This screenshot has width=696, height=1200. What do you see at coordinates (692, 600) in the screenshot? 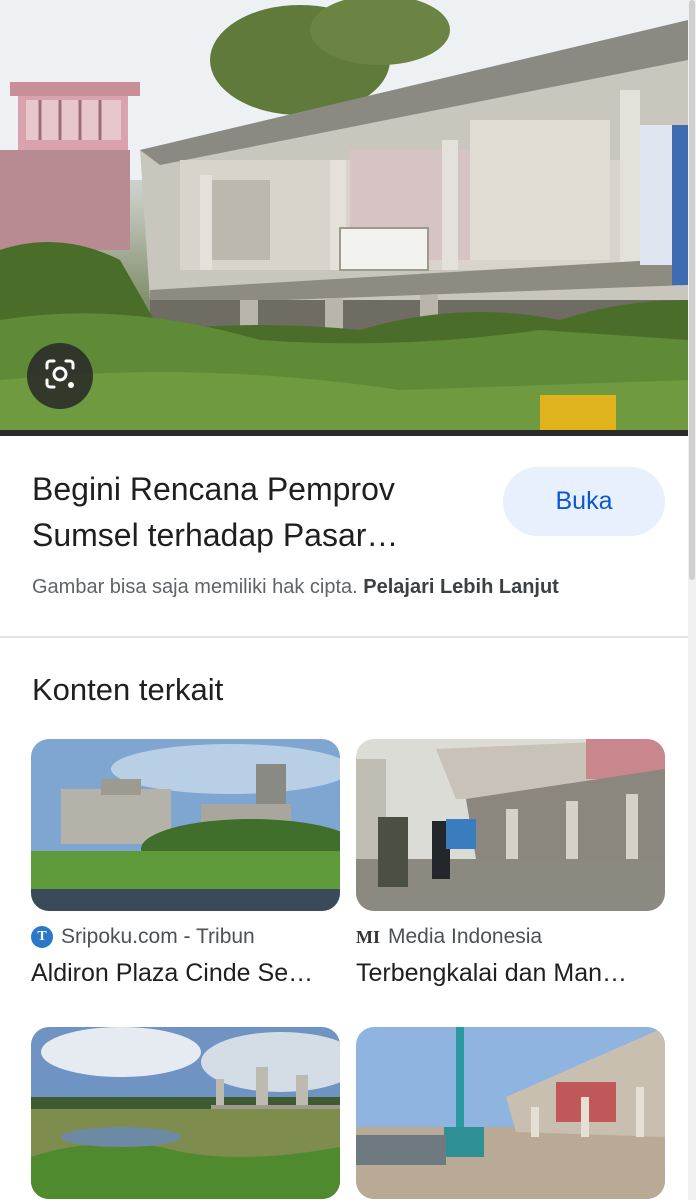
I see `scrollbar` at bounding box center [692, 600].